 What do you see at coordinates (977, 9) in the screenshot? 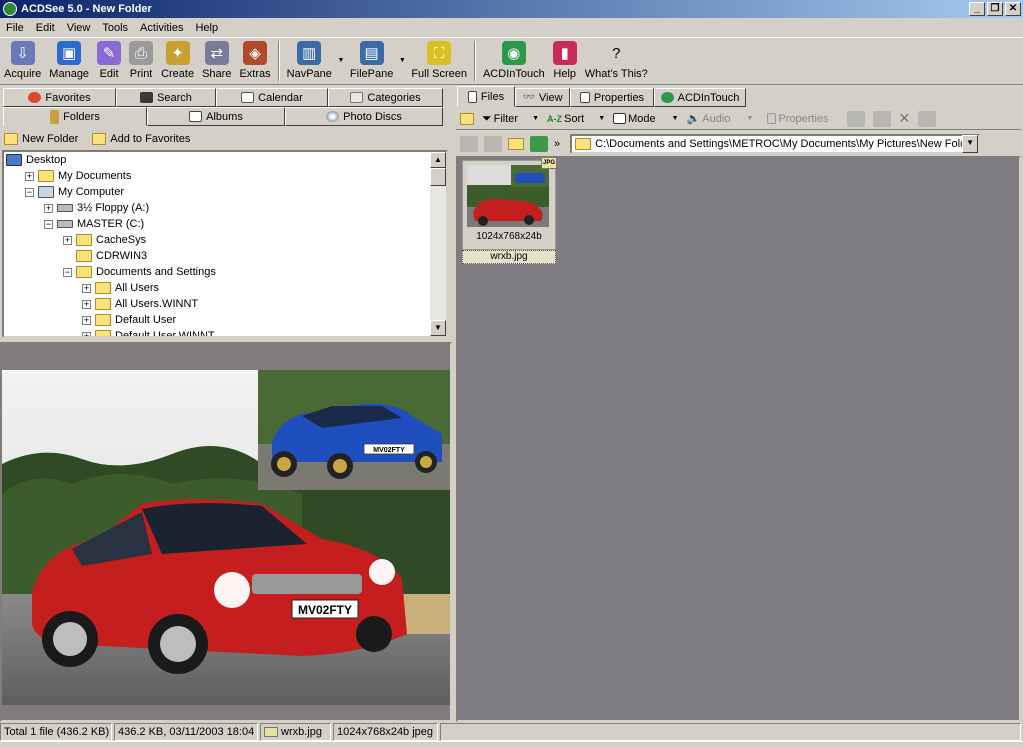
I see `minimize-button: _` at bounding box center [977, 9].